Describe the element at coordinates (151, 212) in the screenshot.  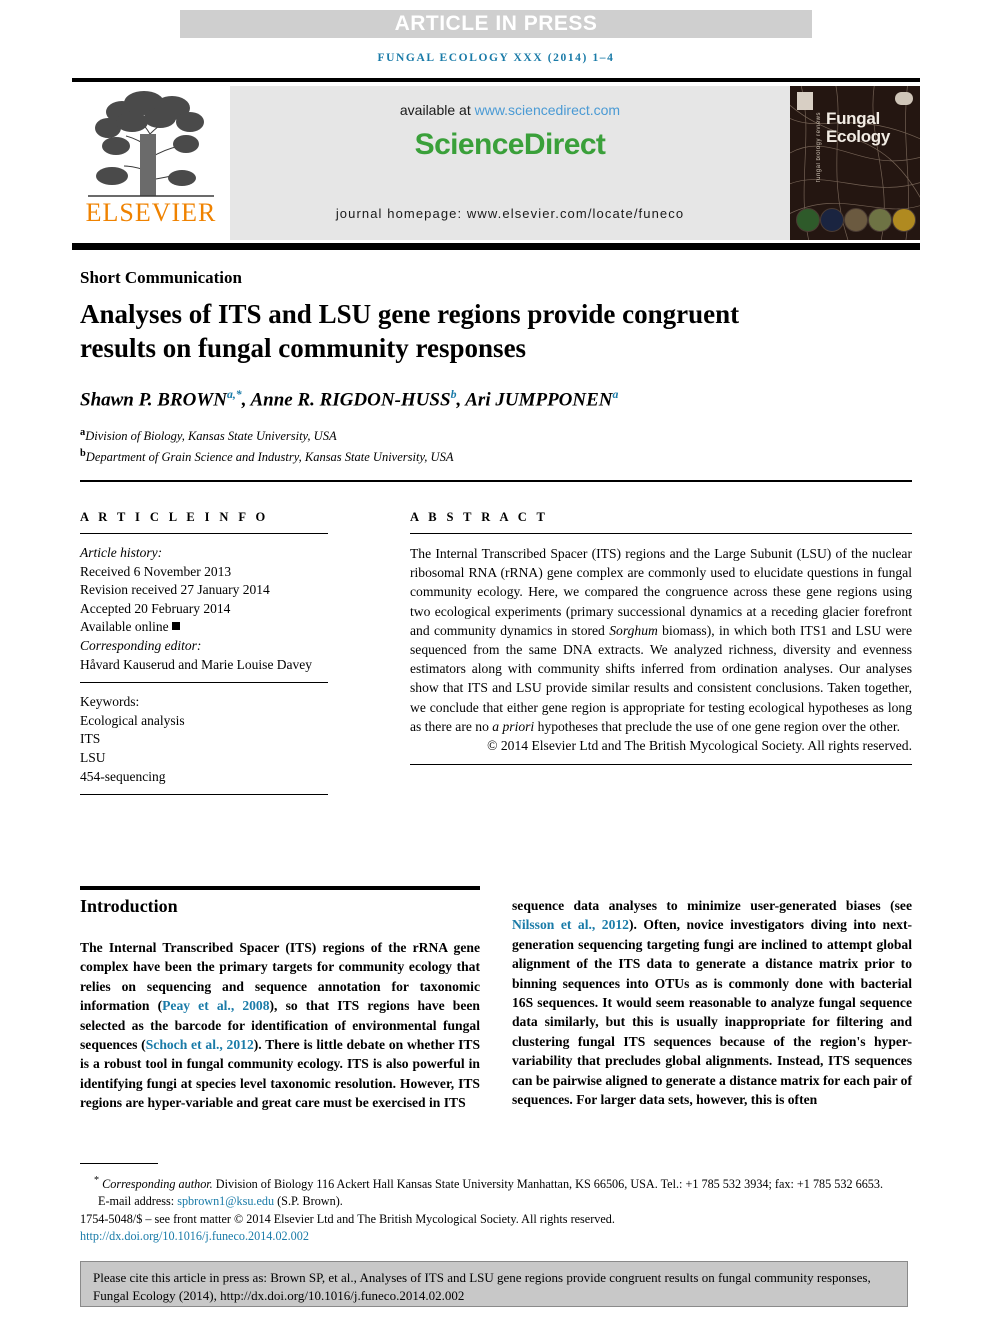
I see `elsevier-wordmark: ELSEVIER` at that location.